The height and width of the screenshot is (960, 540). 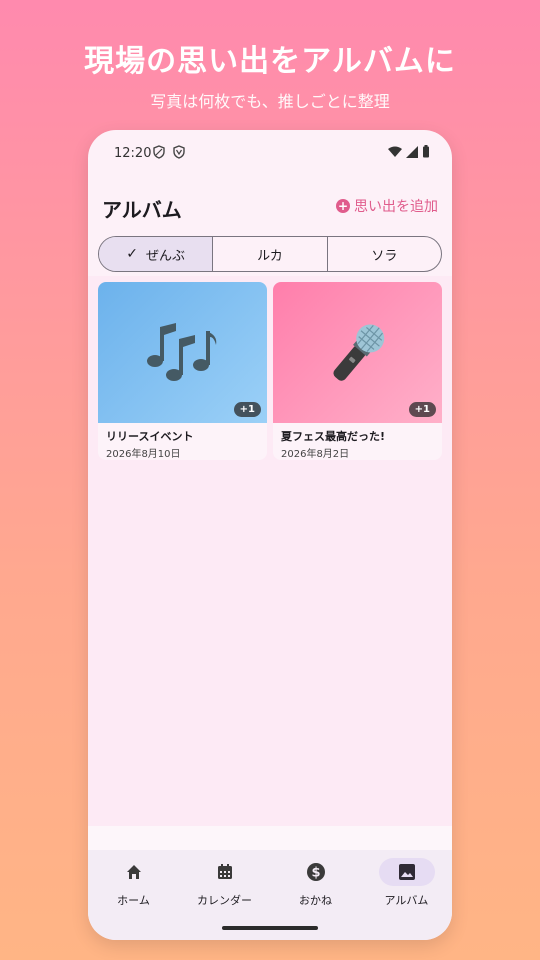 What do you see at coordinates (315, 900) in the screenshot?
I see `nav-money-label: おかね` at bounding box center [315, 900].